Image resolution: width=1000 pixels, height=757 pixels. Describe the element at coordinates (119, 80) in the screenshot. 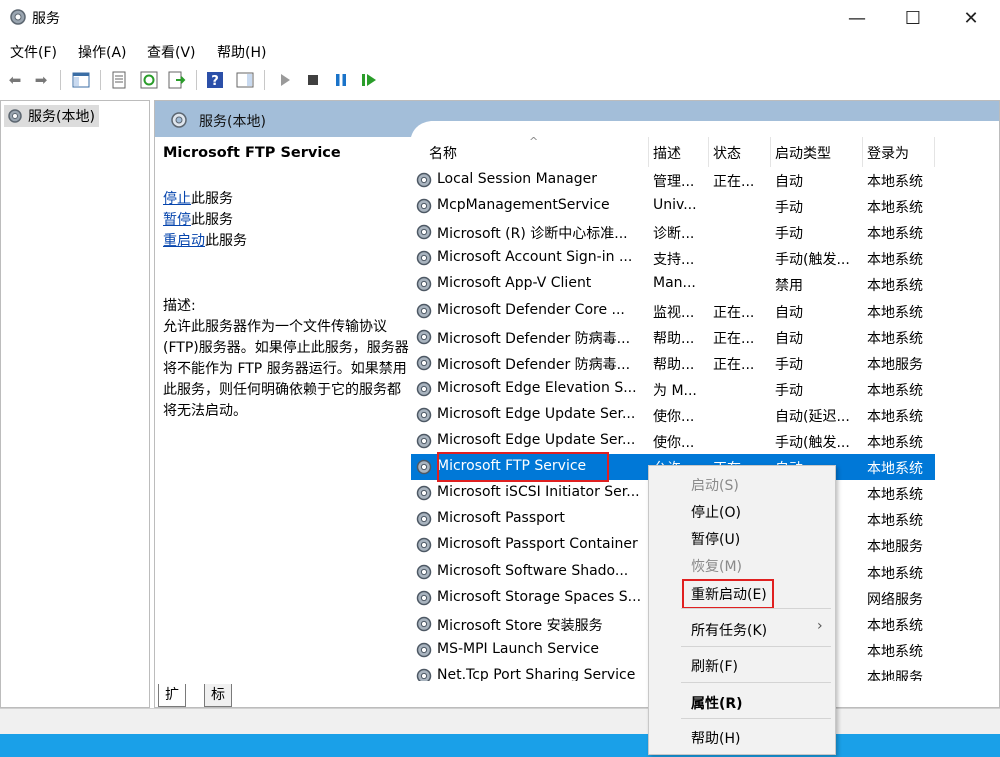

I see `properties-sheet-icon` at that location.